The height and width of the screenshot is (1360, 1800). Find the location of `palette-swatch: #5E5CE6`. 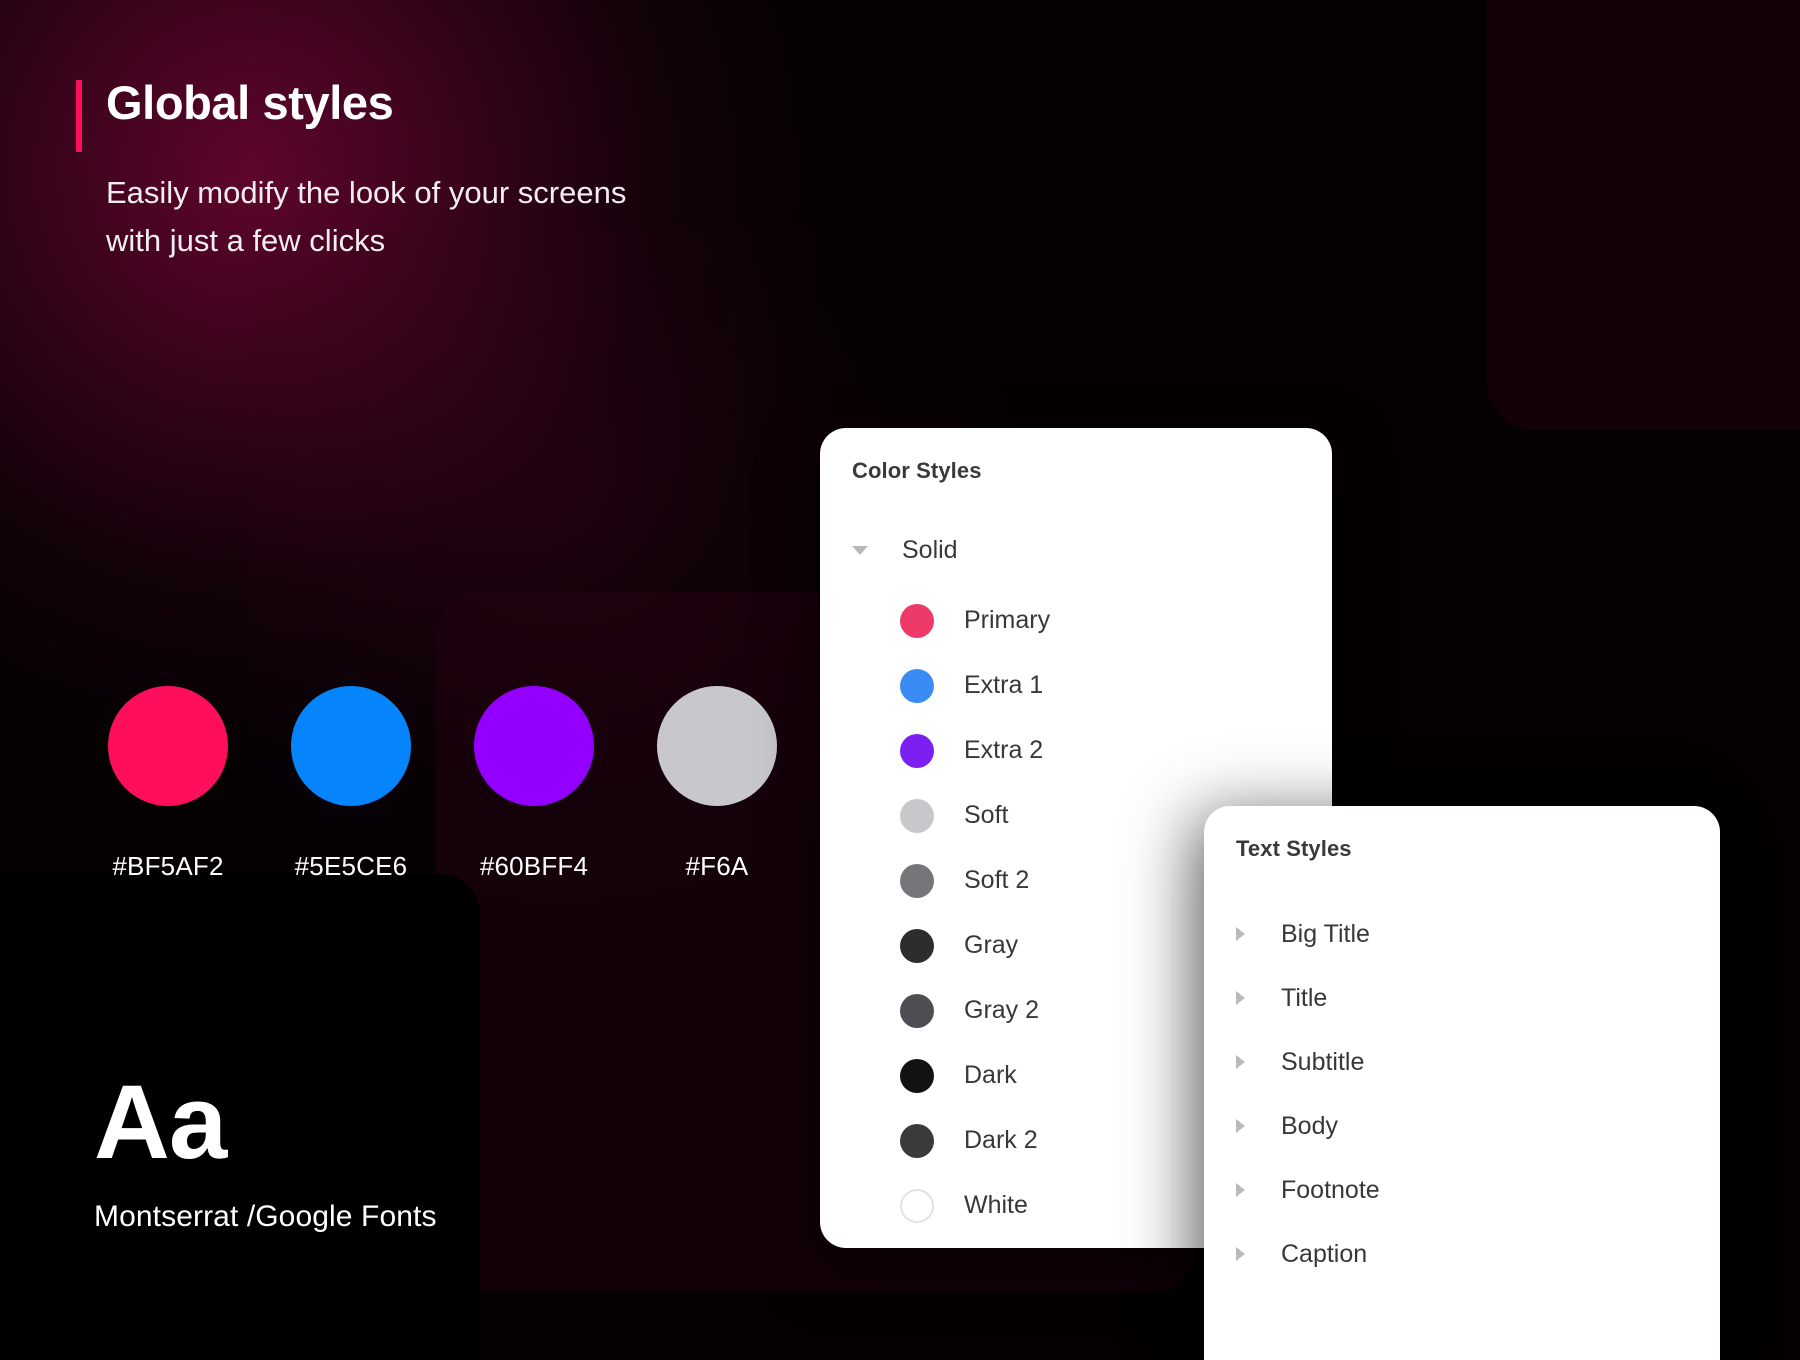

palette-swatch: #5E5CE6 is located at coordinates (351, 784).